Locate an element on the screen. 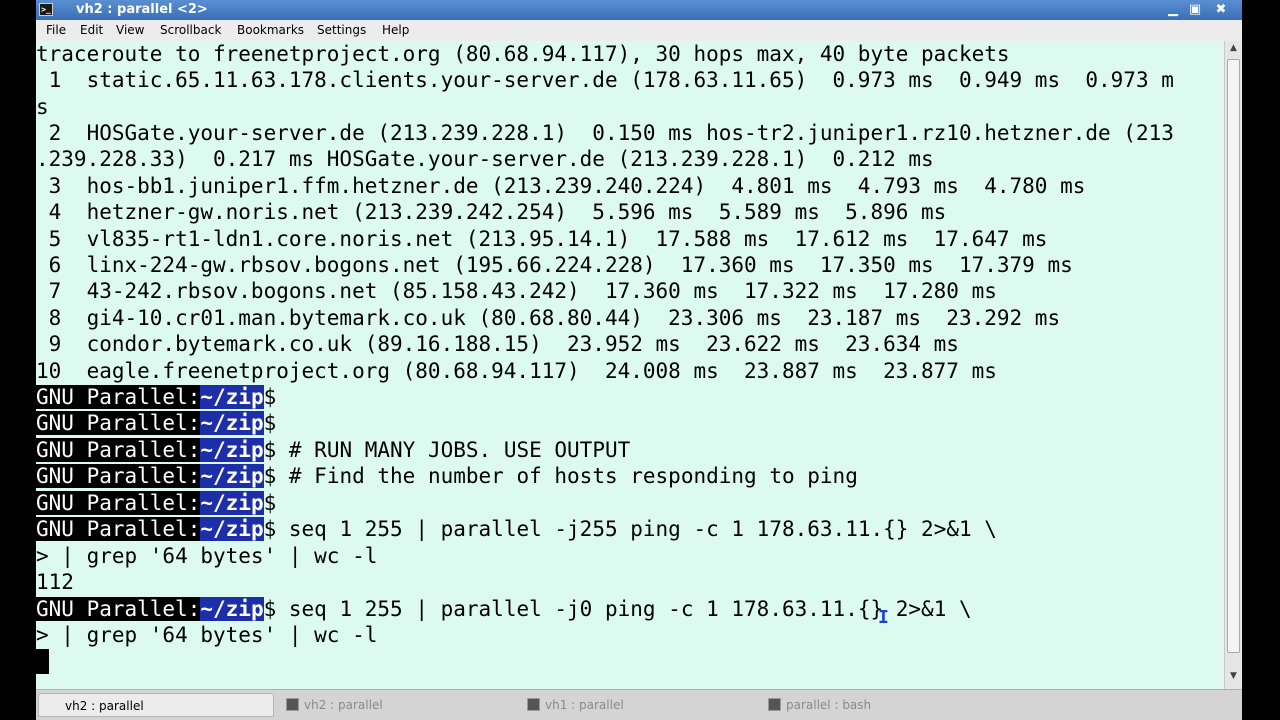  output-line: s is located at coordinates (42, 107).